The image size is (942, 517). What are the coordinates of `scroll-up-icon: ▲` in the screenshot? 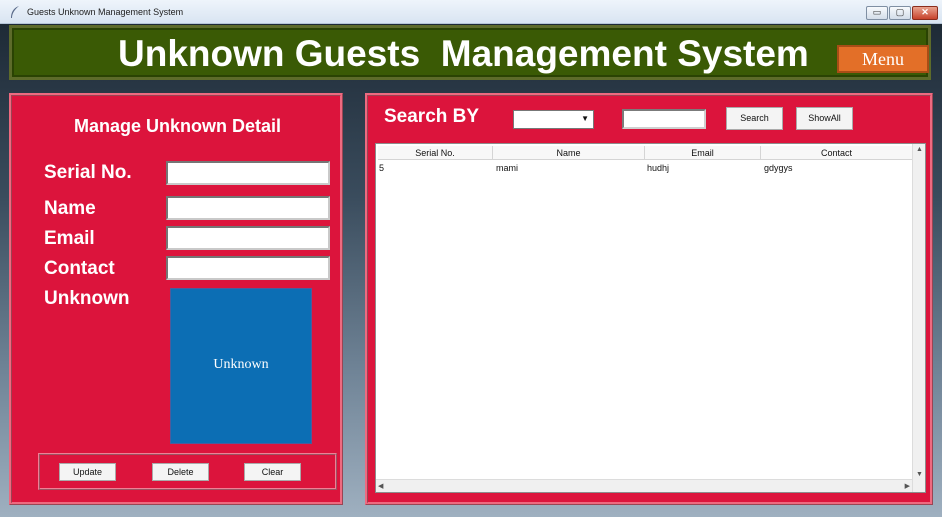 It's located at (919, 149).